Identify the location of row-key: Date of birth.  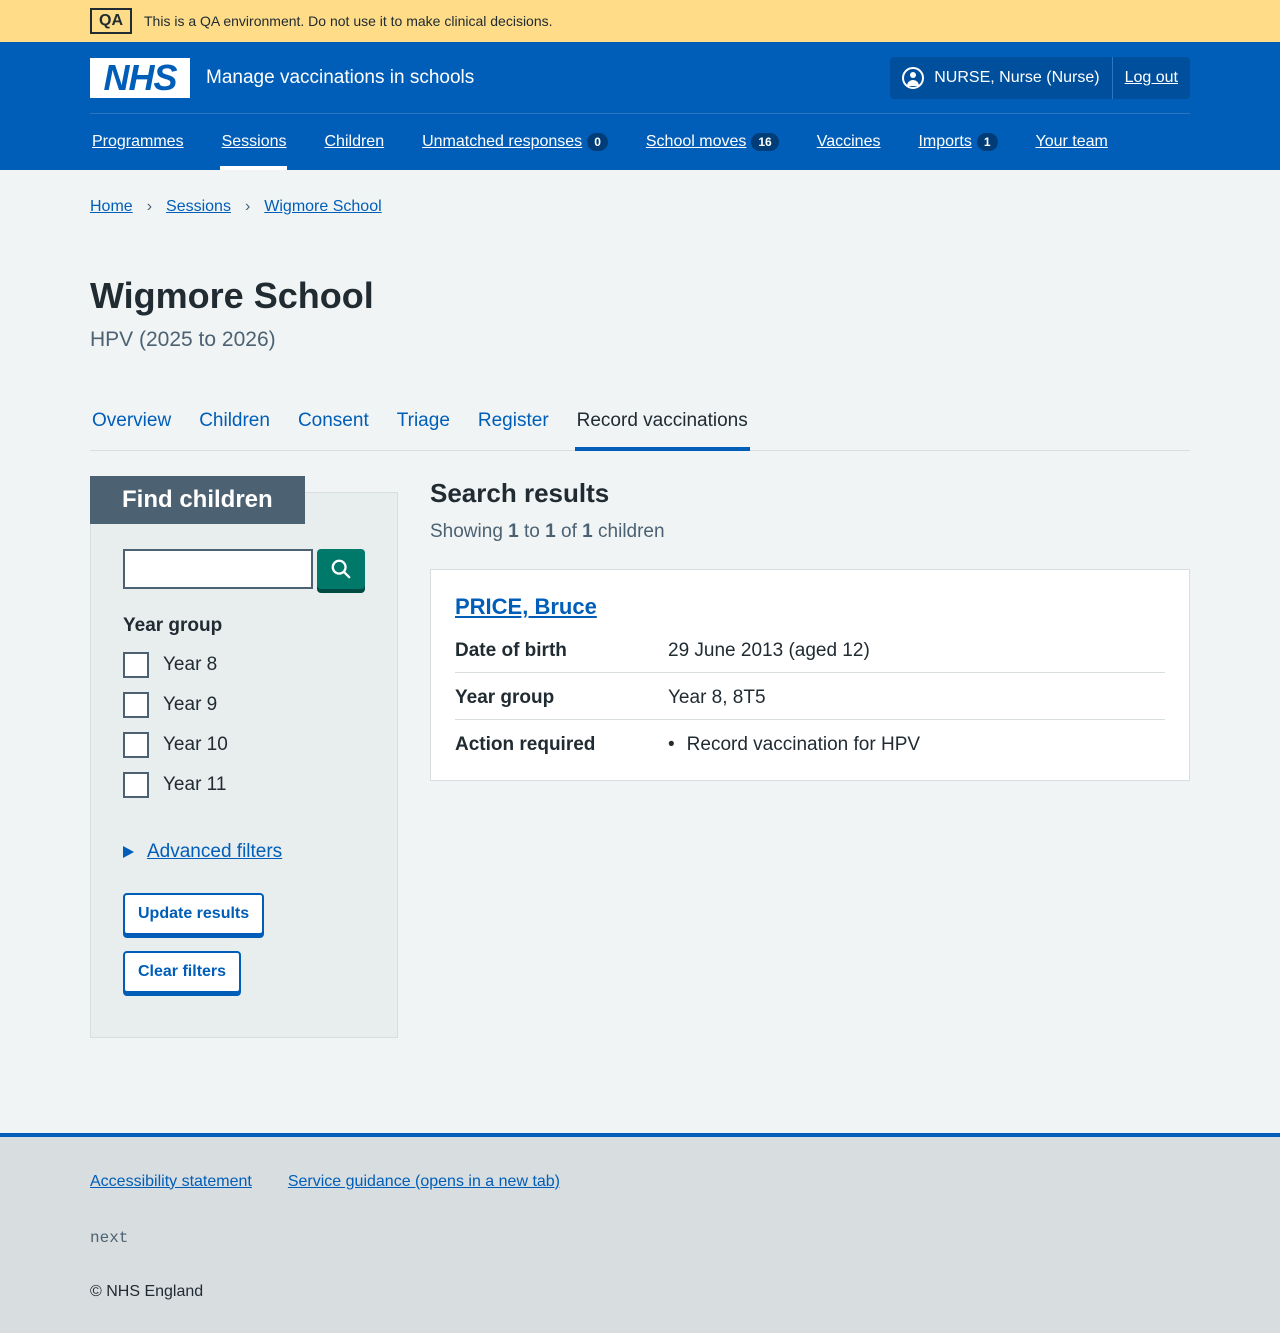
(511, 650).